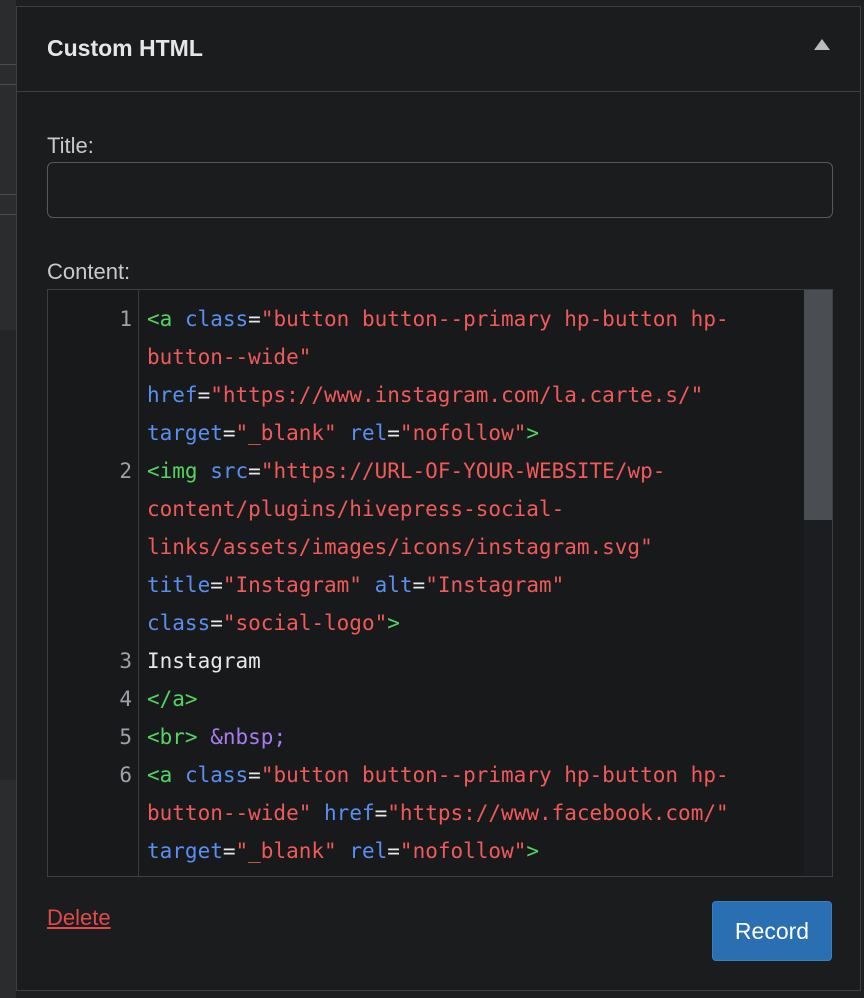  I want to click on code-token: </a>, so click(172, 699).